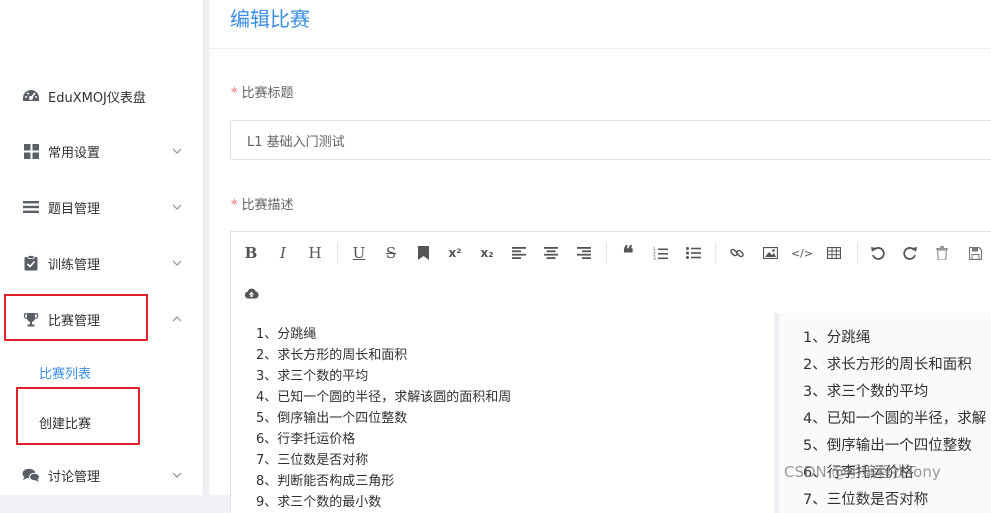  I want to click on source-line: 8、判断能否构成三角形, so click(325, 481).